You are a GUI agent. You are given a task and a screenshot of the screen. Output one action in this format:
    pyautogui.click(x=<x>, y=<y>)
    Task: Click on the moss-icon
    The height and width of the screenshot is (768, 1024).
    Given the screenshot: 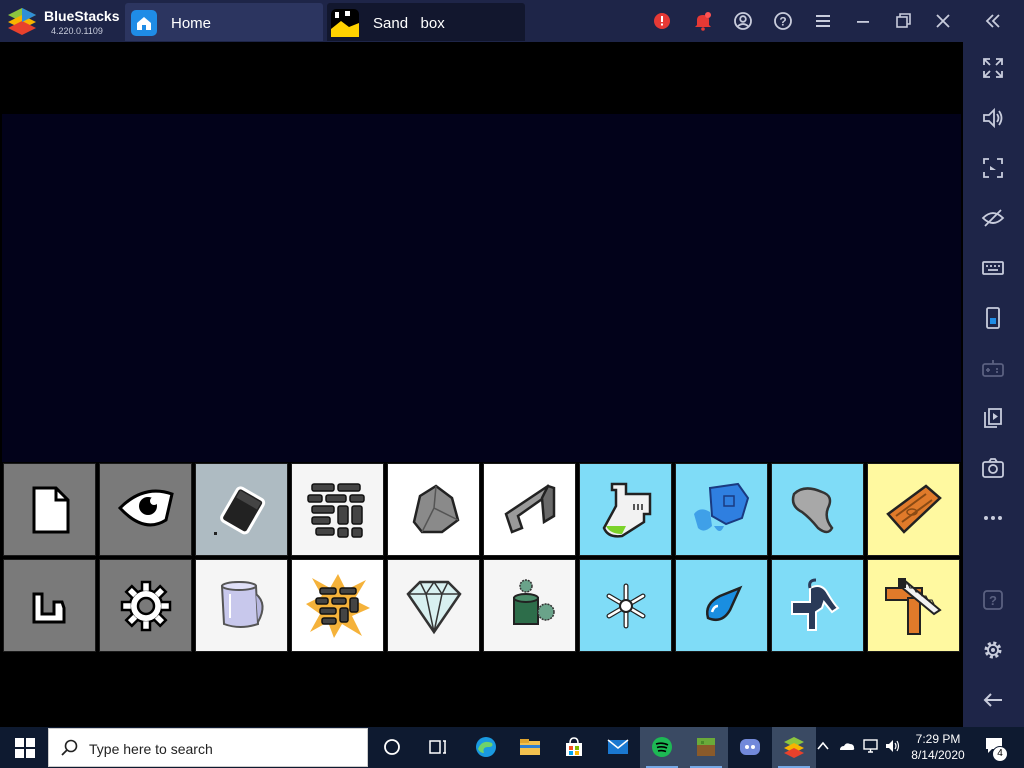 What is the action you would take?
    pyautogui.click(x=534, y=602)
    